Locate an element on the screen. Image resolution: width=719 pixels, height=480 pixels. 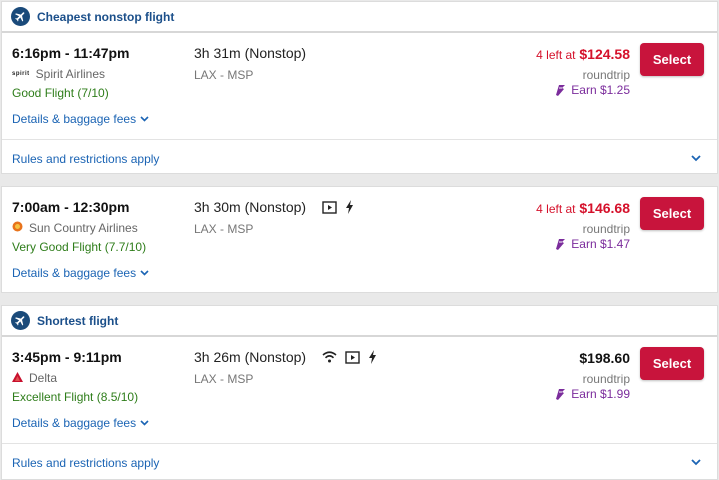
airline-logo: spirit is located at coordinates (21, 74).